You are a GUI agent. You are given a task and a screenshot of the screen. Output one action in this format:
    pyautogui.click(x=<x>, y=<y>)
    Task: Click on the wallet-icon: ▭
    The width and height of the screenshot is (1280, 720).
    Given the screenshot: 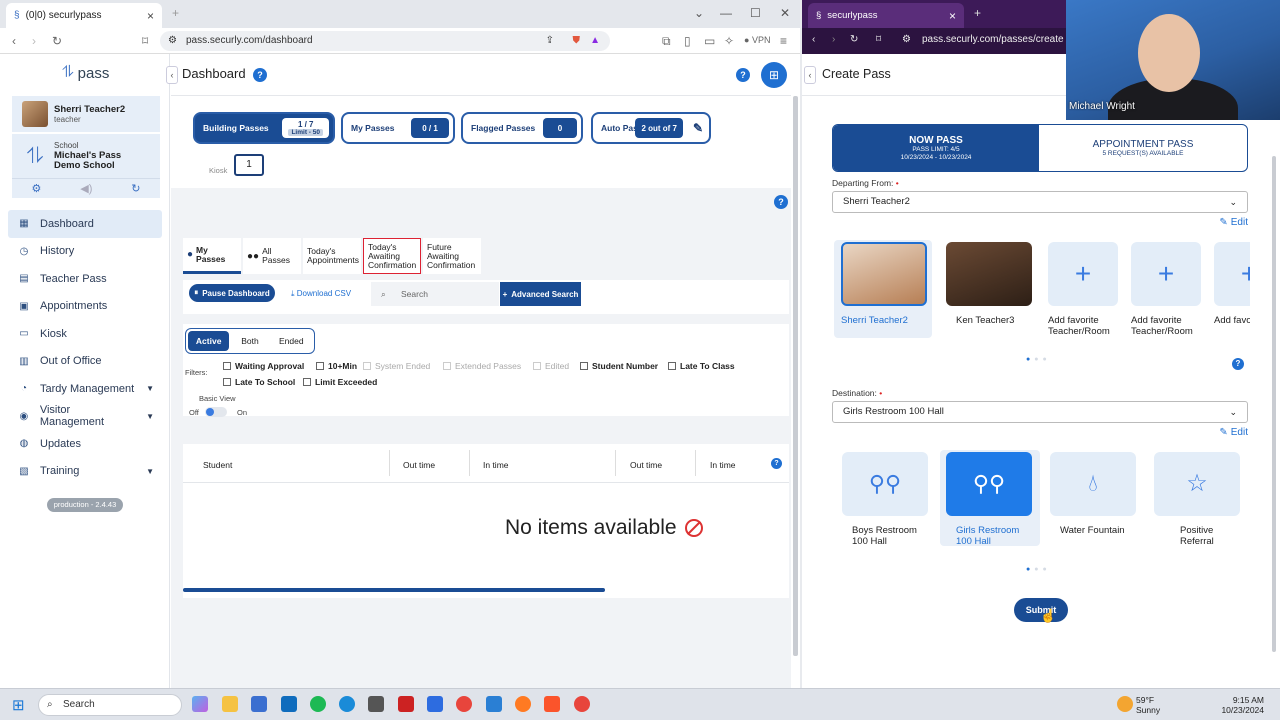 What is the action you would take?
    pyautogui.click(x=709, y=41)
    